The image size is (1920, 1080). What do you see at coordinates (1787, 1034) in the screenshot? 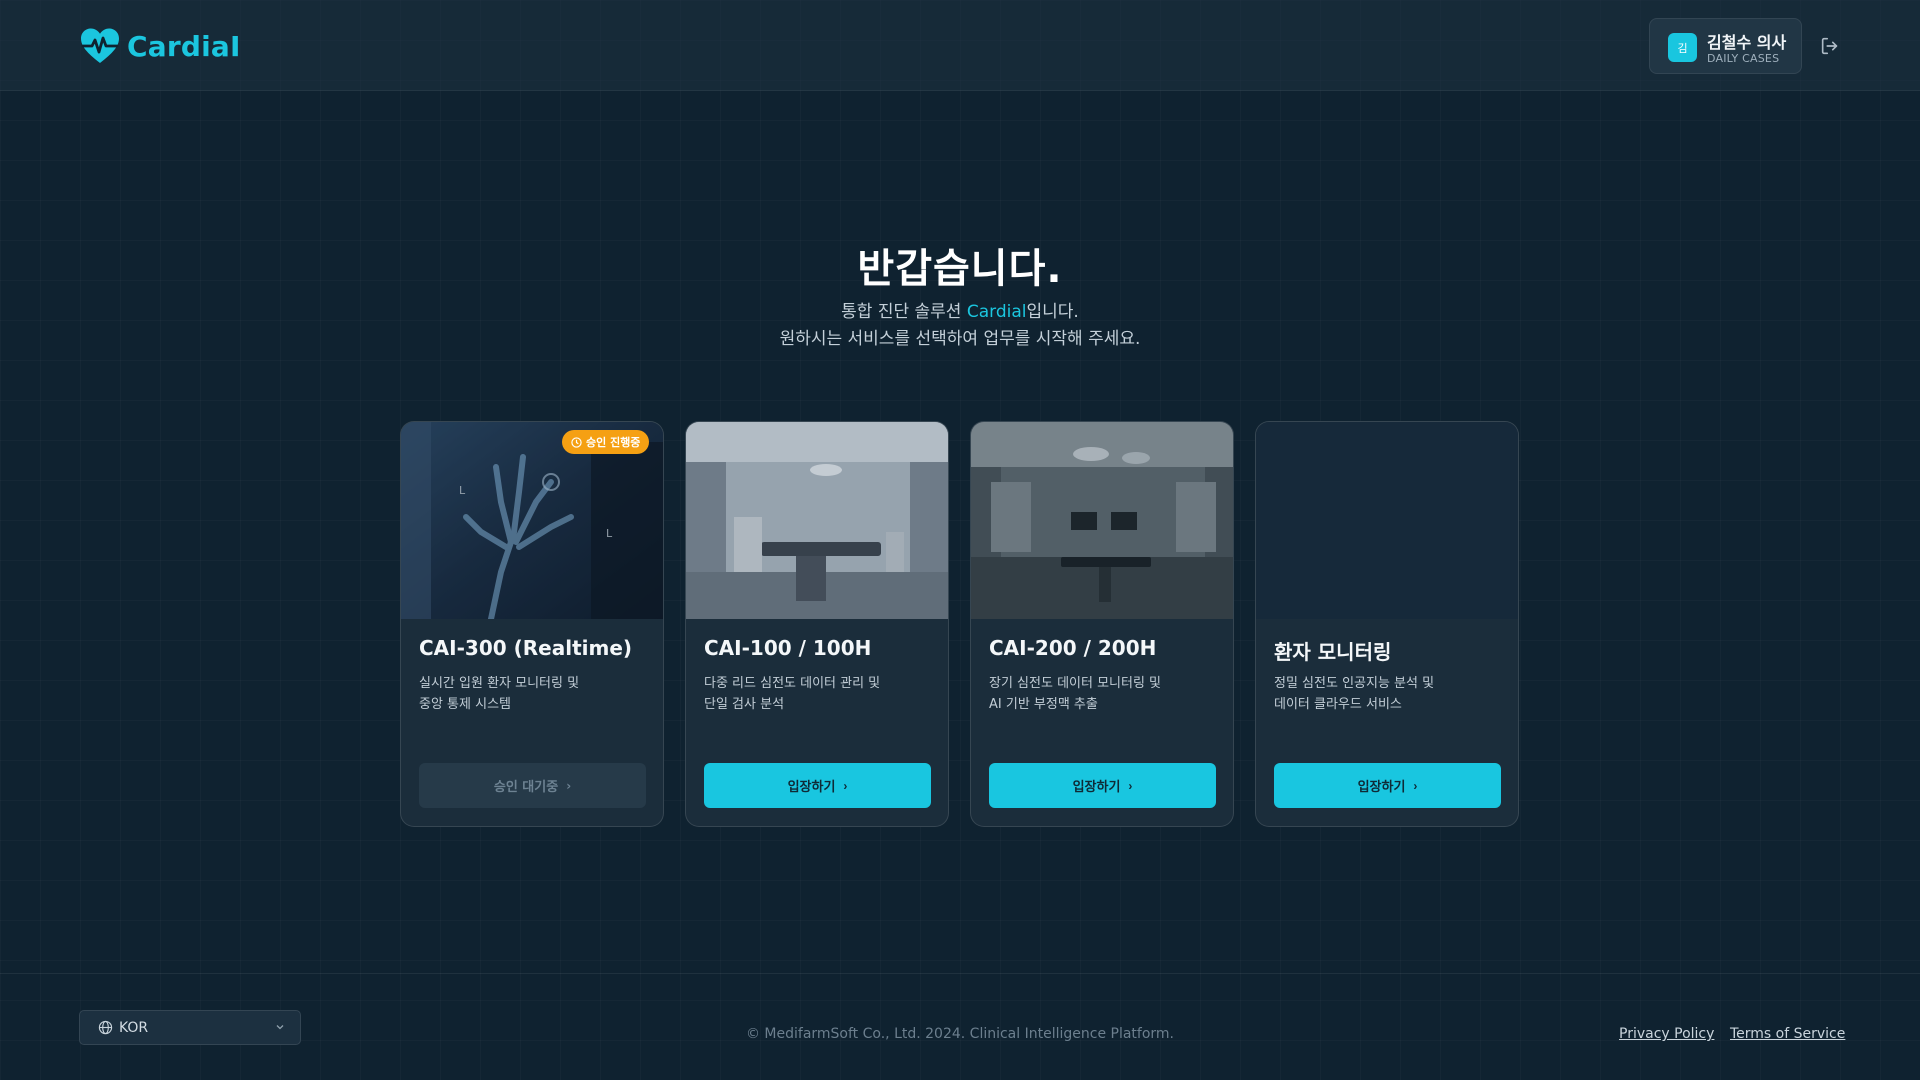
I see `terms-of-service-link: Terms of Service` at bounding box center [1787, 1034].